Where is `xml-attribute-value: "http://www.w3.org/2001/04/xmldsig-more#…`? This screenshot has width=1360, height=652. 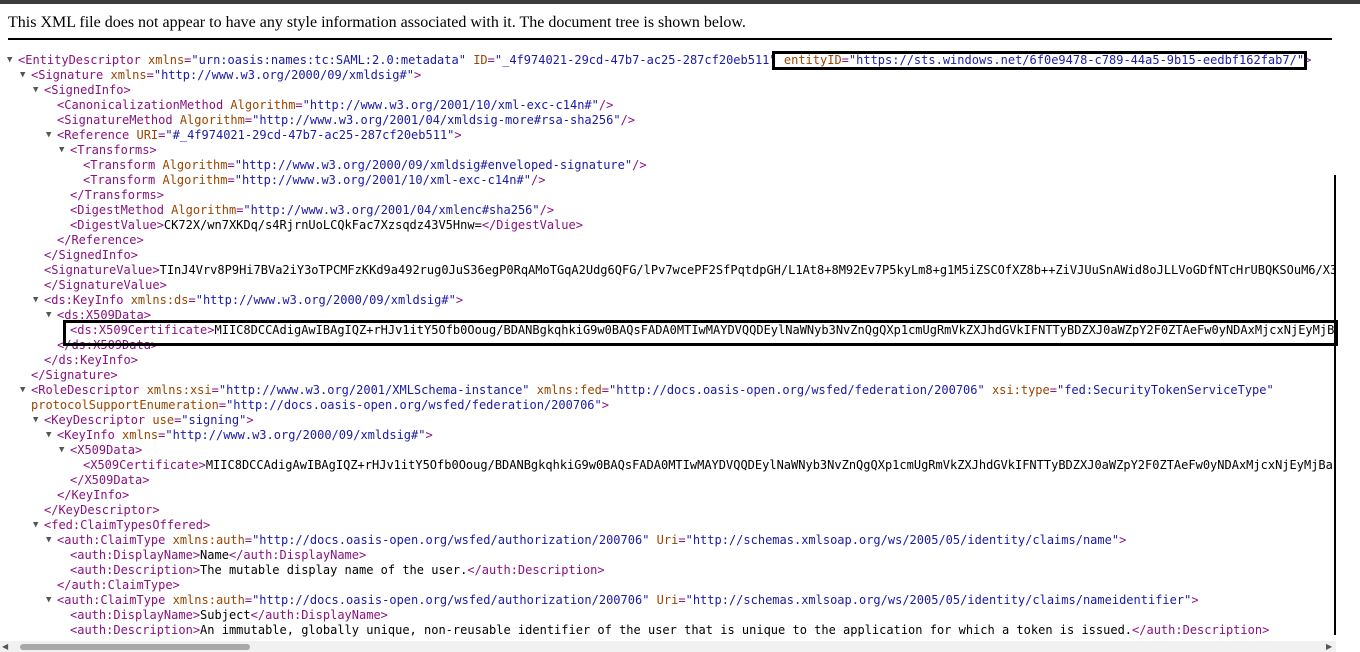 xml-attribute-value: "http://www.w3.org/2001/04/xmldsig-more#… is located at coordinates (436, 120).